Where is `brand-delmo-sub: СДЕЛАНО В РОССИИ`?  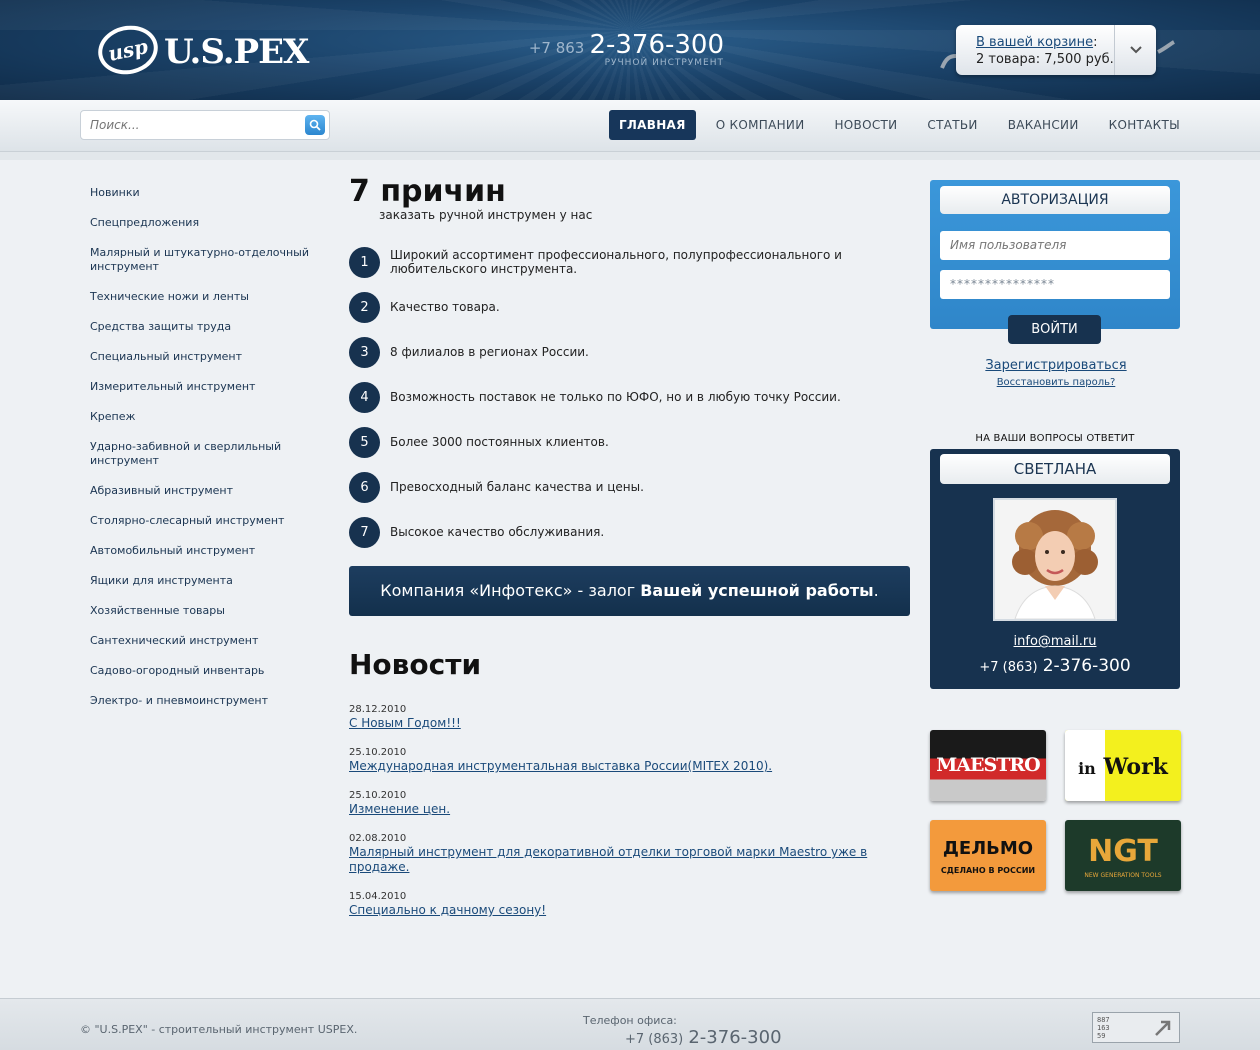
brand-delmo-sub: СДЕЛАНО В РОССИИ is located at coordinates (988, 870).